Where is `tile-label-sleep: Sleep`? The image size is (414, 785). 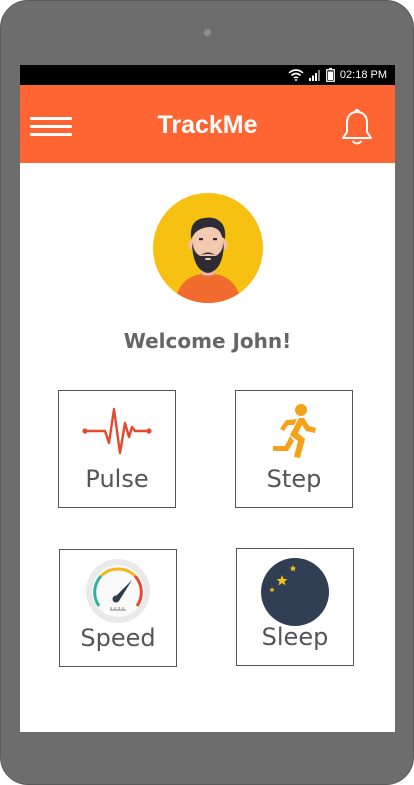 tile-label-sleep: Sleep is located at coordinates (295, 637).